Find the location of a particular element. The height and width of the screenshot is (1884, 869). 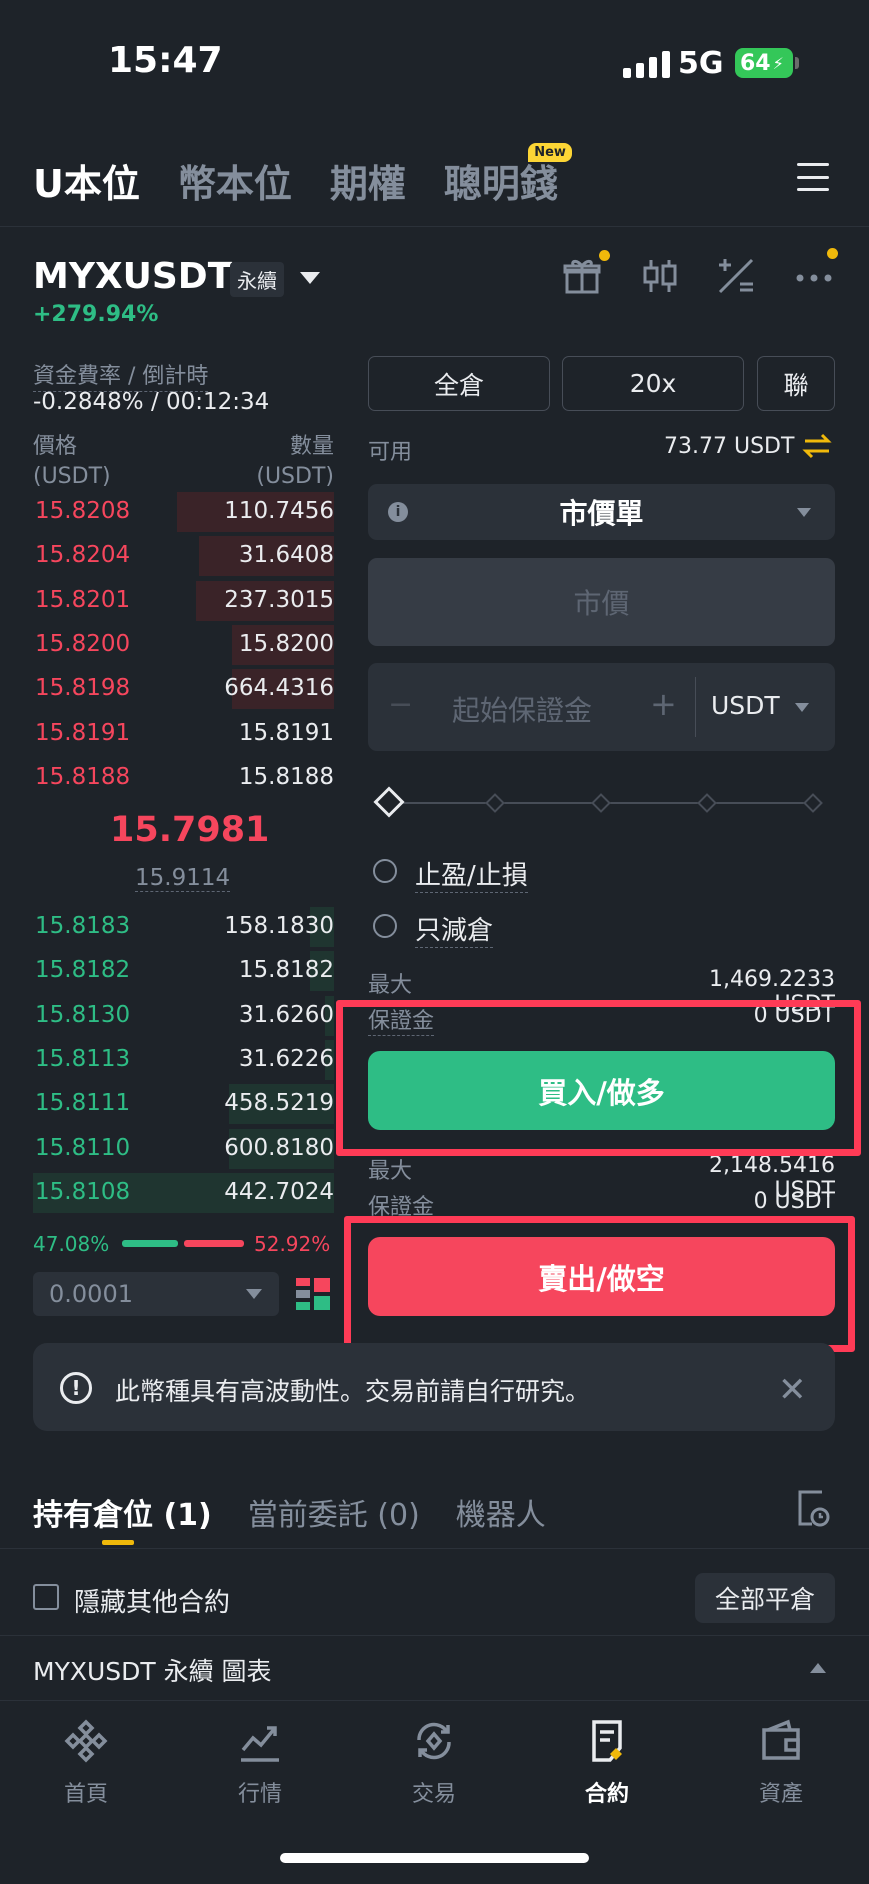

last-price: 15.7981 is located at coordinates (189, 830).